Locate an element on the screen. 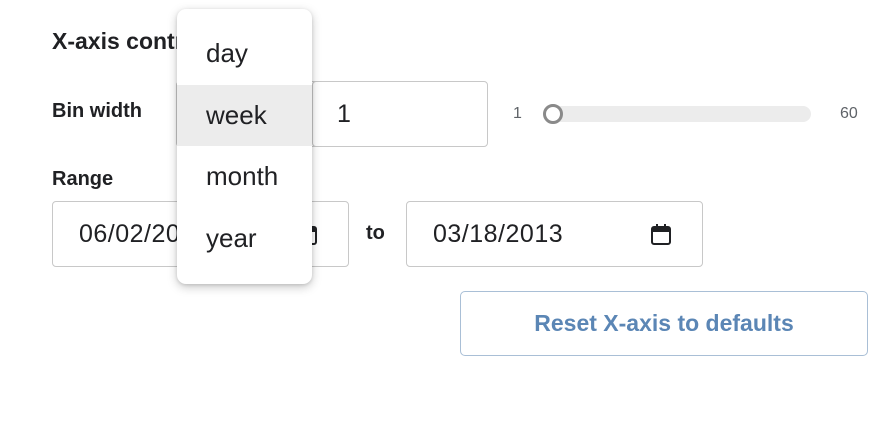 This screenshot has width=896, height=436. bin-width-slider-track is located at coordinates (677, 114).